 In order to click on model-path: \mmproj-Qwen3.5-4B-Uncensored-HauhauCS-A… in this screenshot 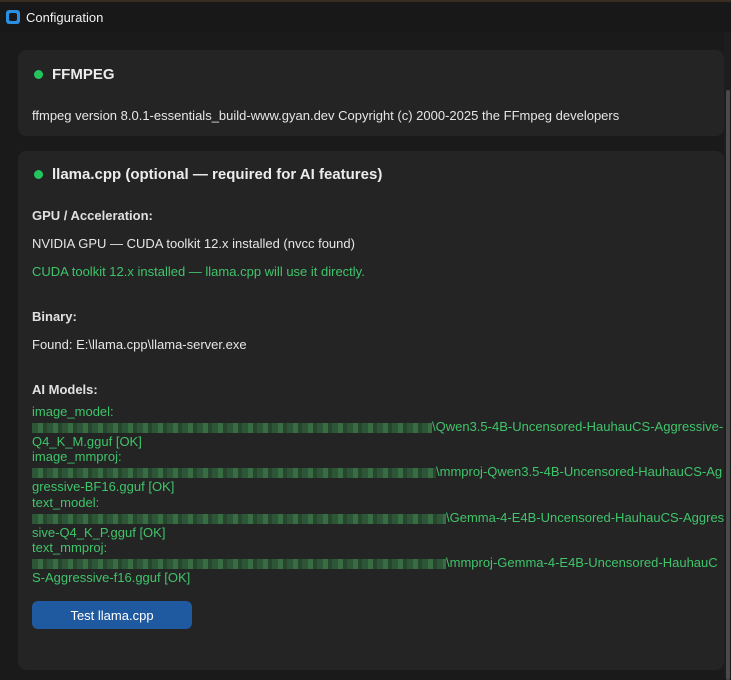, I will do `click(377, 471)`.